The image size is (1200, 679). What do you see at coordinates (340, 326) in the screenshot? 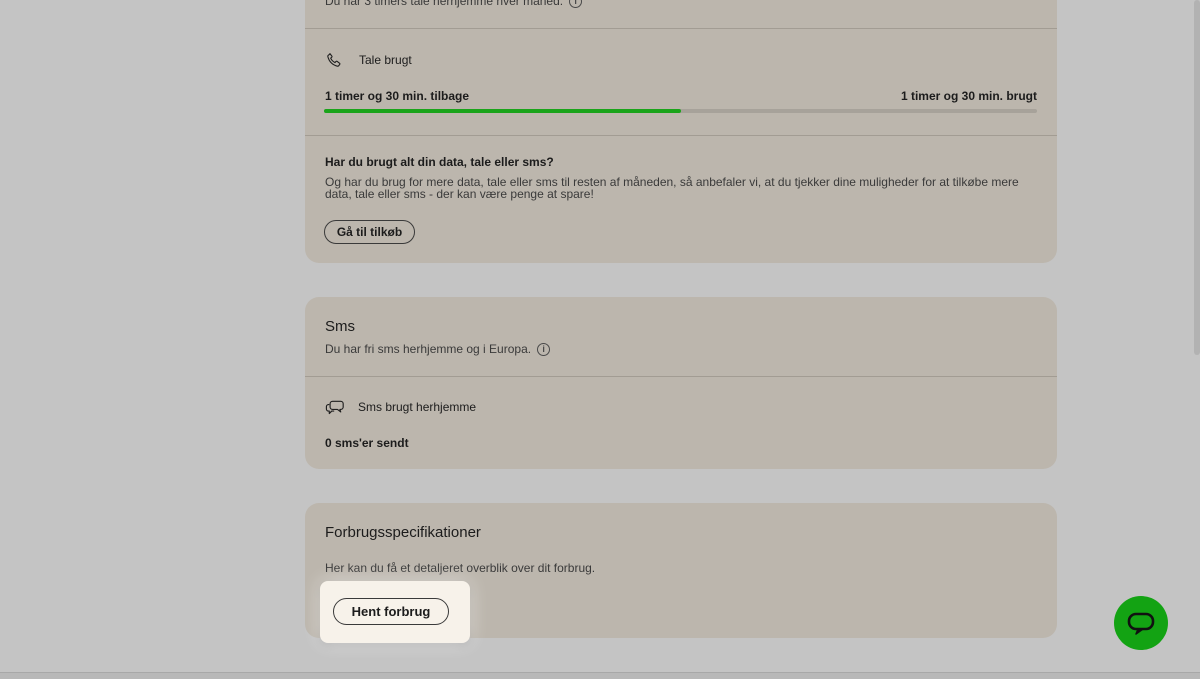
I see `sms-title: Sms` at bounding box center [340, 326].